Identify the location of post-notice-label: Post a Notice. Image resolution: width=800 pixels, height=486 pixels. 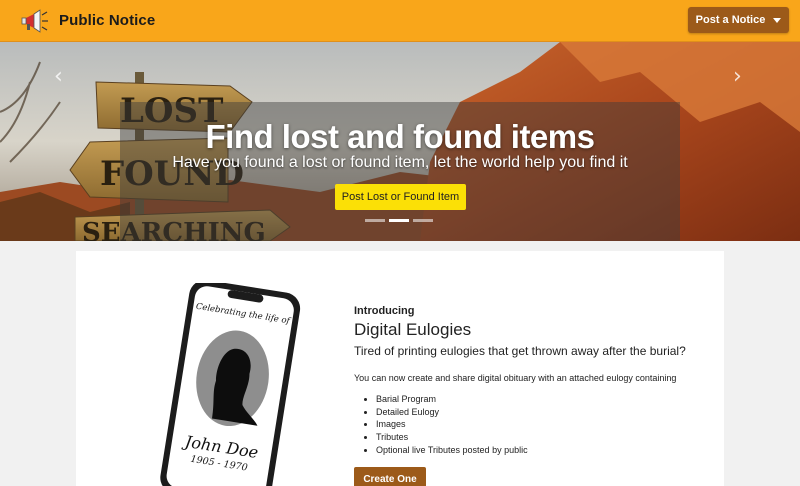
(730, 20).